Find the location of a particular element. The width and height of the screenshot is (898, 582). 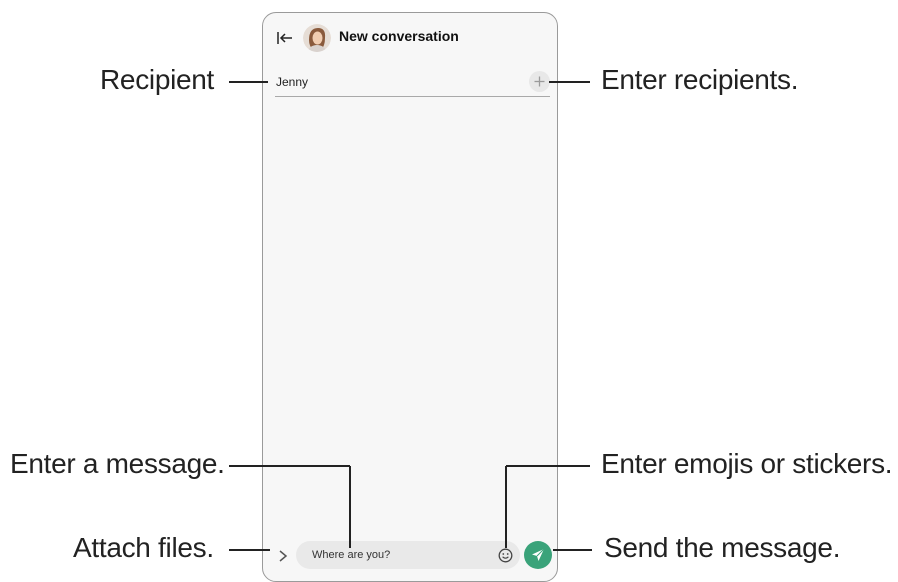

callout-recipient: Recipient is located at coordinates (157, 79).